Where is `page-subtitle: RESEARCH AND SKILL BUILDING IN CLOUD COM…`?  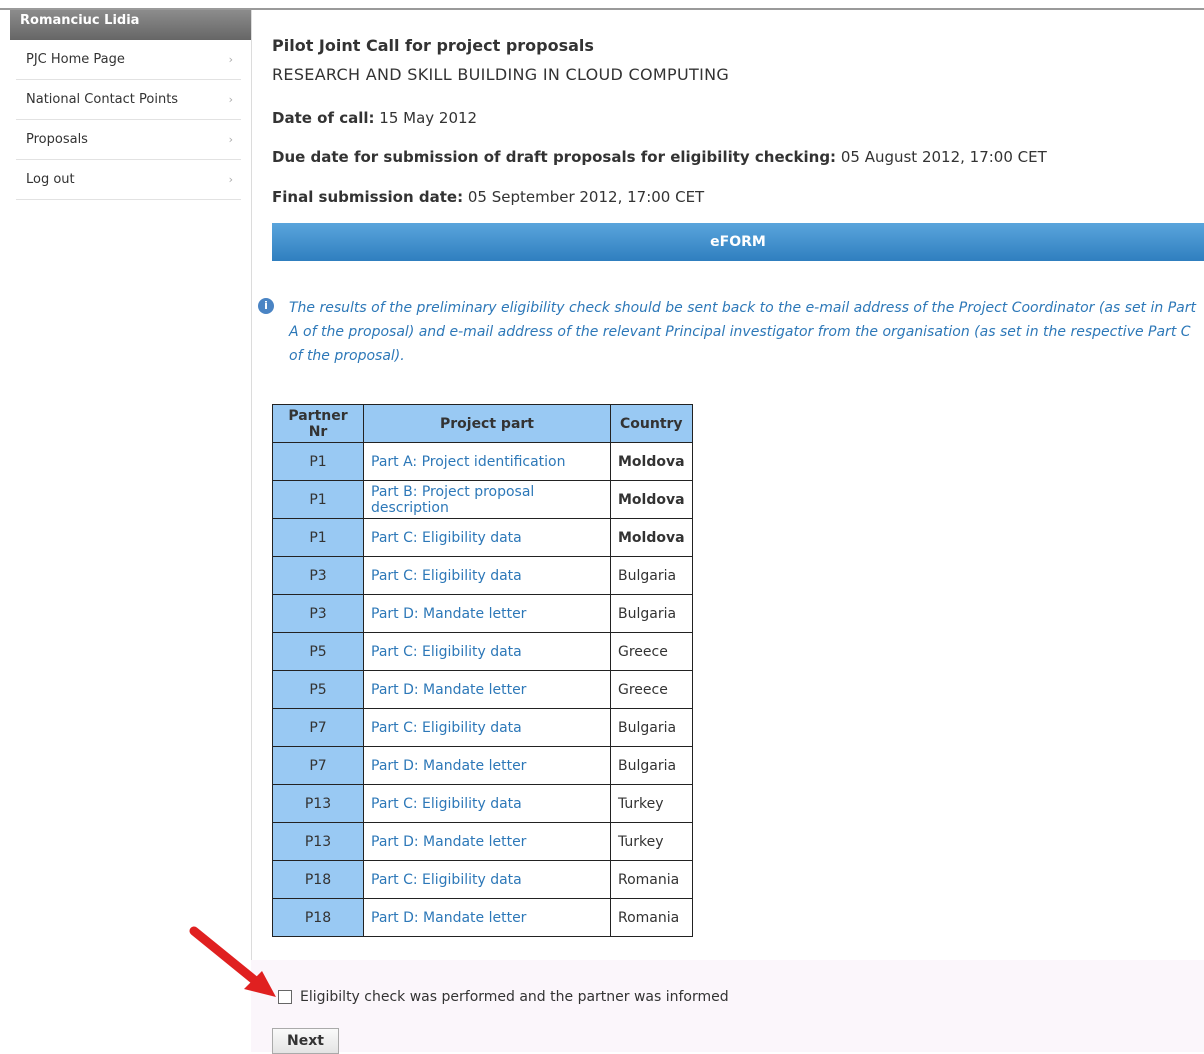 page-subtitle: RESEARCH AND SKILL BUILDING IN CLOUD COM… is located at coordinates (501, 74).